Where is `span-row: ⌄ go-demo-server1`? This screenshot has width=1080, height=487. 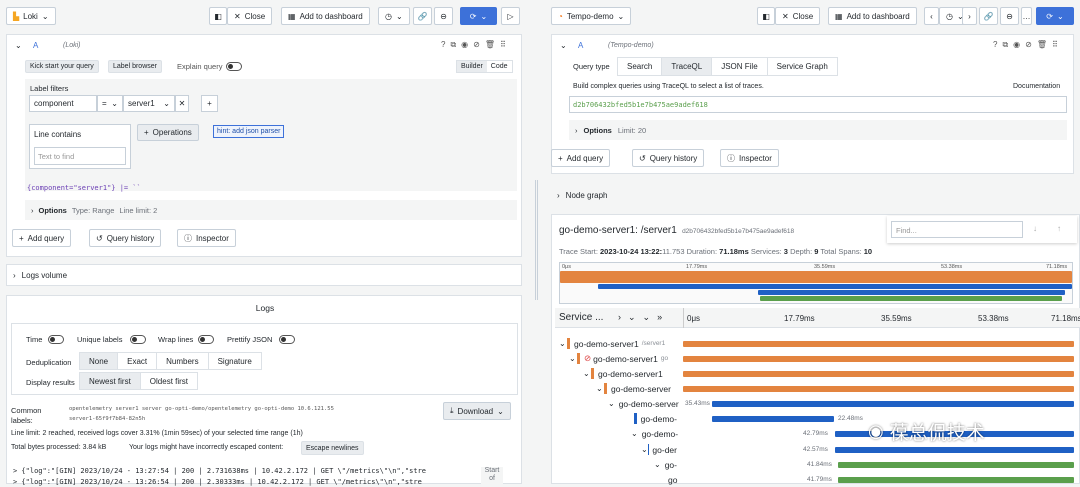
span-row: ⌄ go-demo-server1 is located at coordinates (617, 373).